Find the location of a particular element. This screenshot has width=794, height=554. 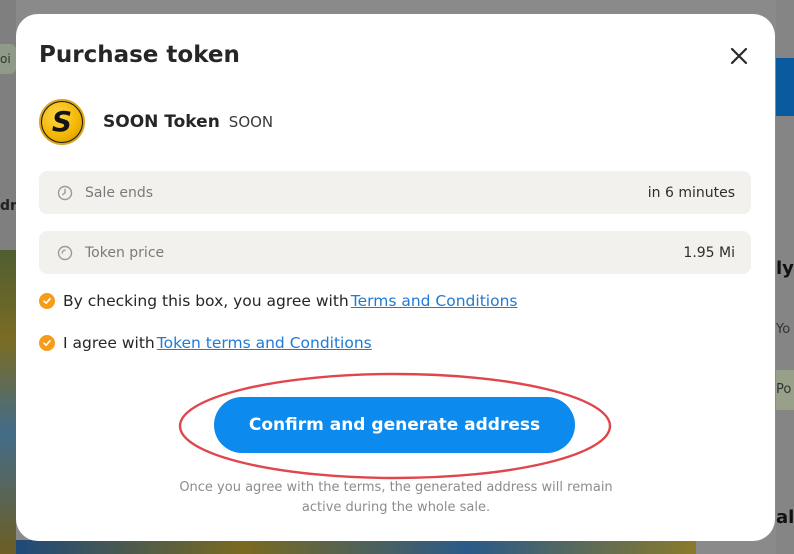

token-price-row: Token price 1.95 Mi is located at coordinates (395, 252).